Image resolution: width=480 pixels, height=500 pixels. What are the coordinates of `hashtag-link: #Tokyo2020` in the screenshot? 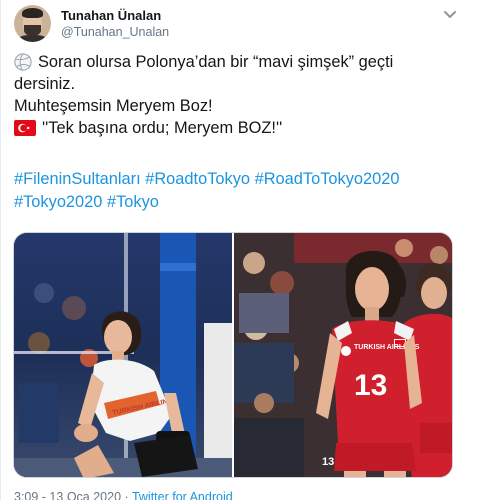 It's located at (58, 202).